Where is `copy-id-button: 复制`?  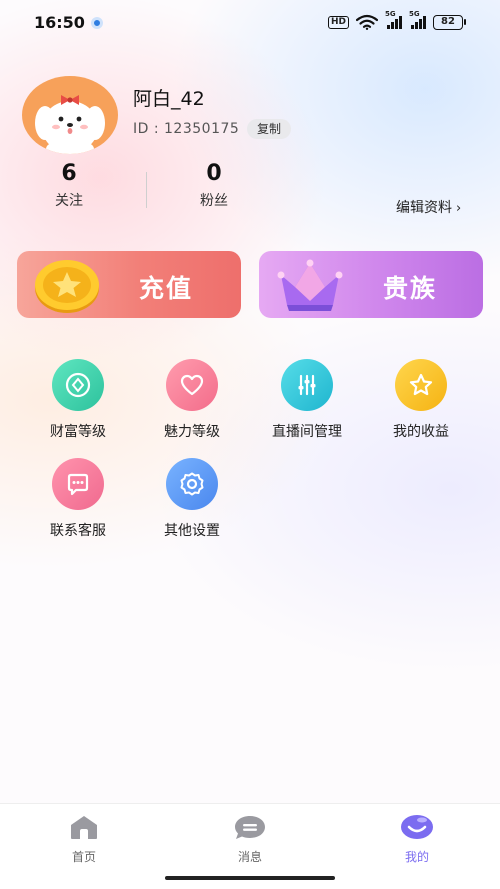
copy-id-button: 复制 is located at coordinates (269, 129).